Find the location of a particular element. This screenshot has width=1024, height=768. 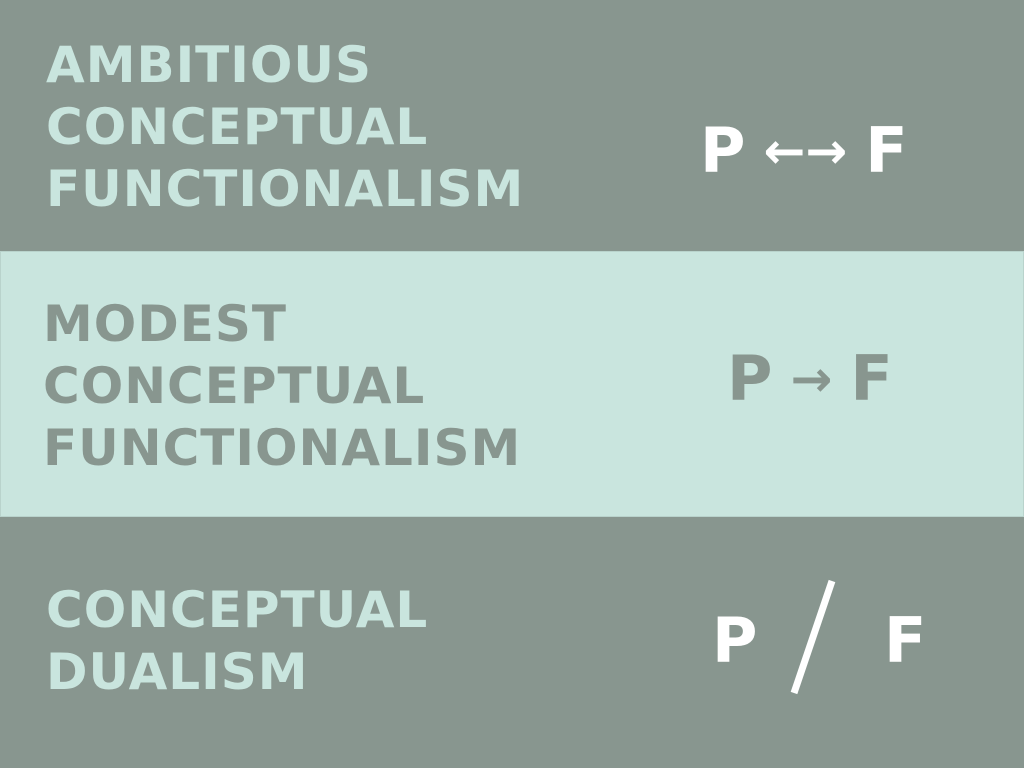

label-line: DUALISM is located at coordinates (177, 672).